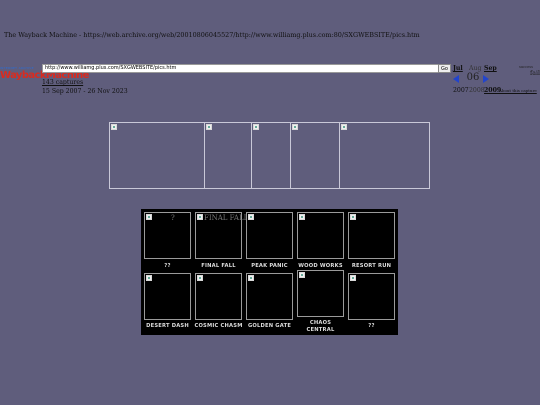  I want to click on capture-status-fail: fail, so click(535, 73).